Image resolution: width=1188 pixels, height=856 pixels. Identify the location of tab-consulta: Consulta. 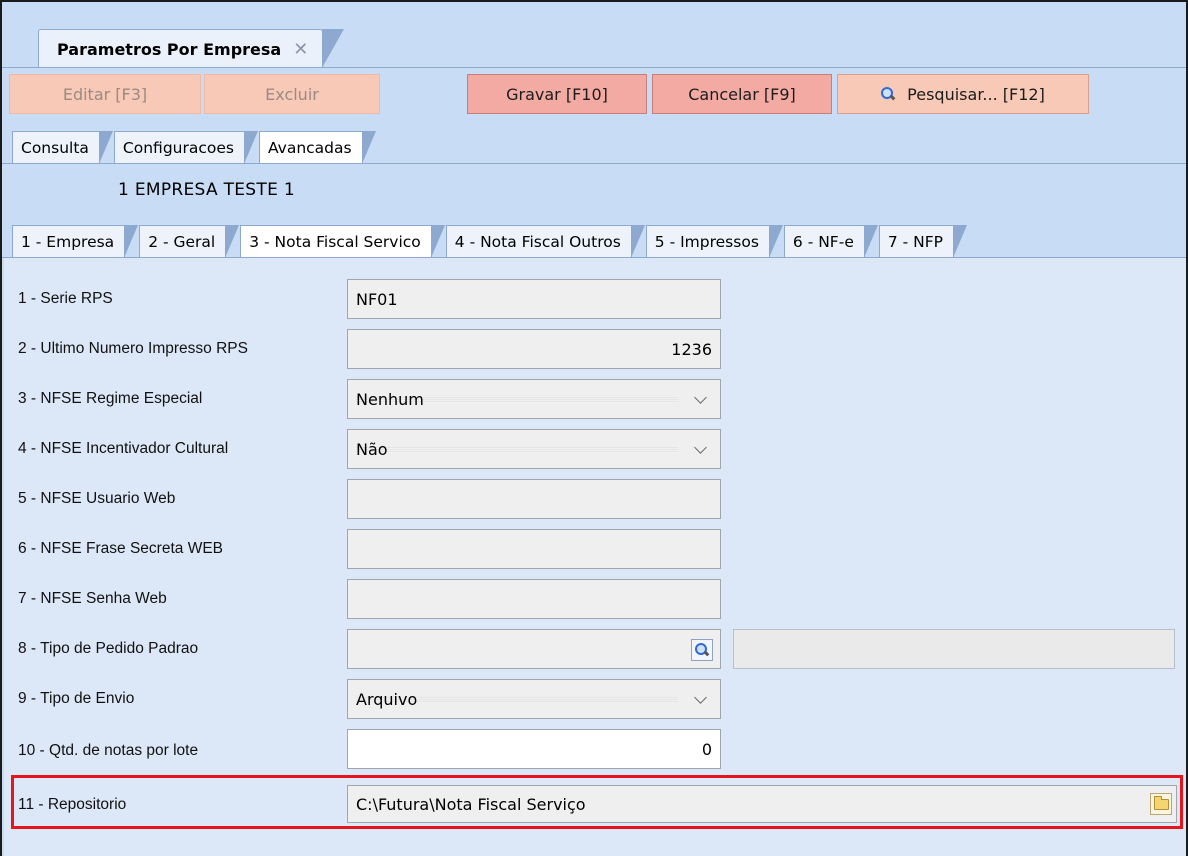
(62, 147).